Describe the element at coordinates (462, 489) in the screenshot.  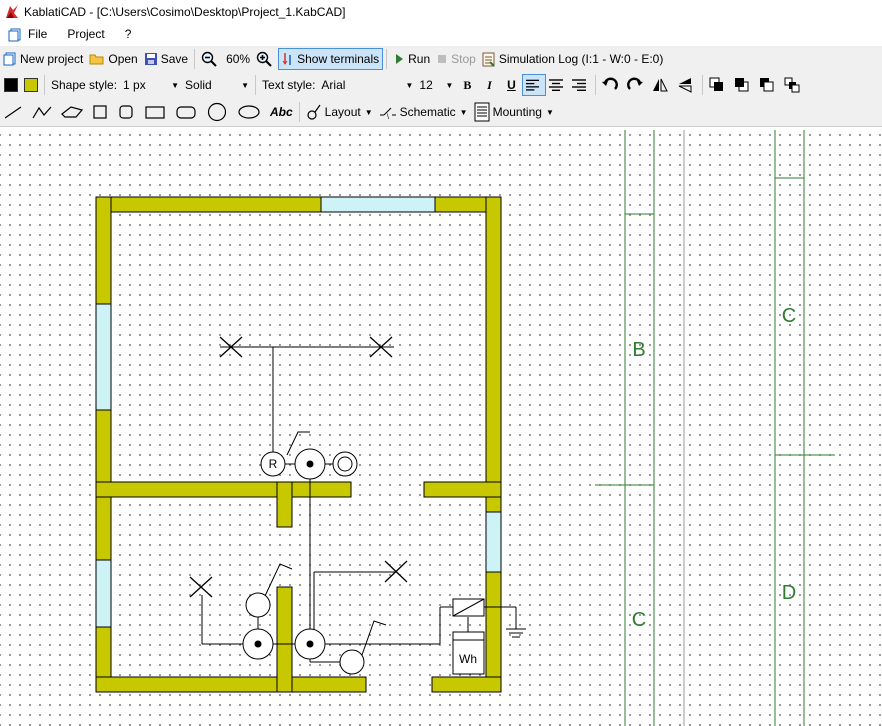
I see `wall-middle-right` at that location.